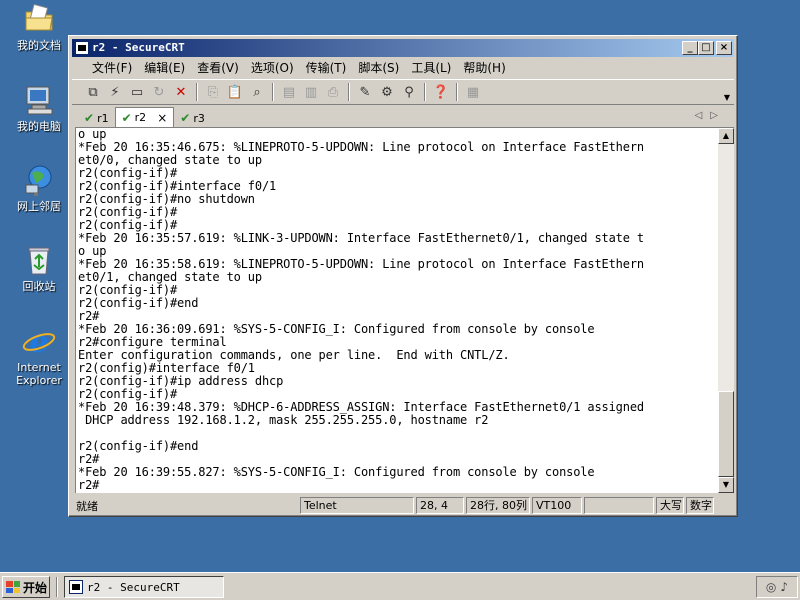  Describe the element at coordinates (771, 587) in the screenshot. I see `tray-network-icon: ◎` at that location.